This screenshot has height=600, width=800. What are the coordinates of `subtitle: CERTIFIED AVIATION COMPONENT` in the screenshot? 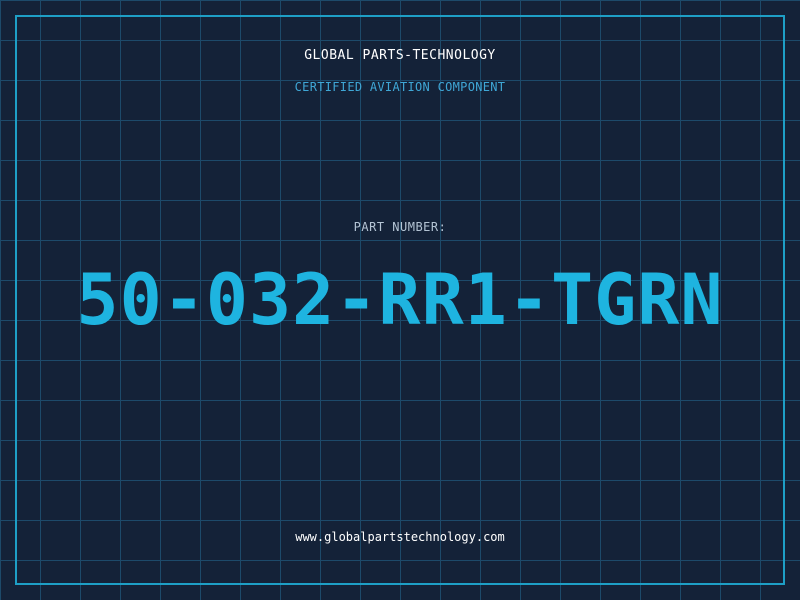 It's located at (400, 87).